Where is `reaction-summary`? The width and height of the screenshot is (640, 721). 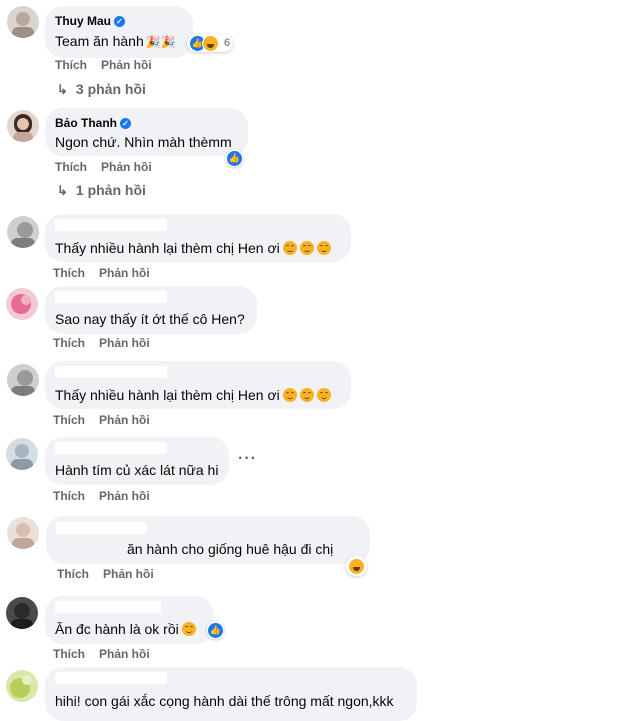 reaction-summary is located at coordinates (356, 566).